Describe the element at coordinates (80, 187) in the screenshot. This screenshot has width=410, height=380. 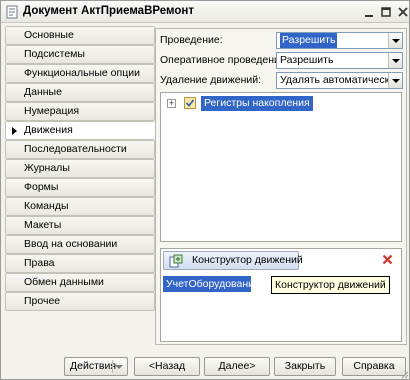
I see `tab-formy: Формы` at that location.